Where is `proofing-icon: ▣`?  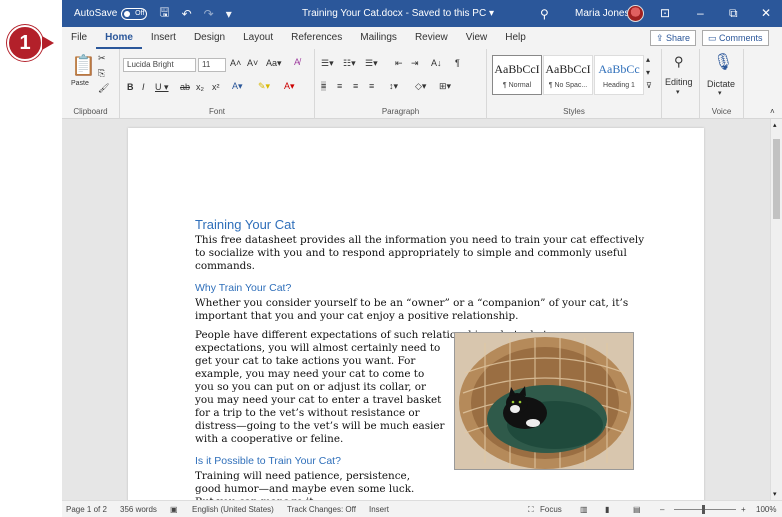
proofing-icon: ▣ is located at coordinates (174, 509).